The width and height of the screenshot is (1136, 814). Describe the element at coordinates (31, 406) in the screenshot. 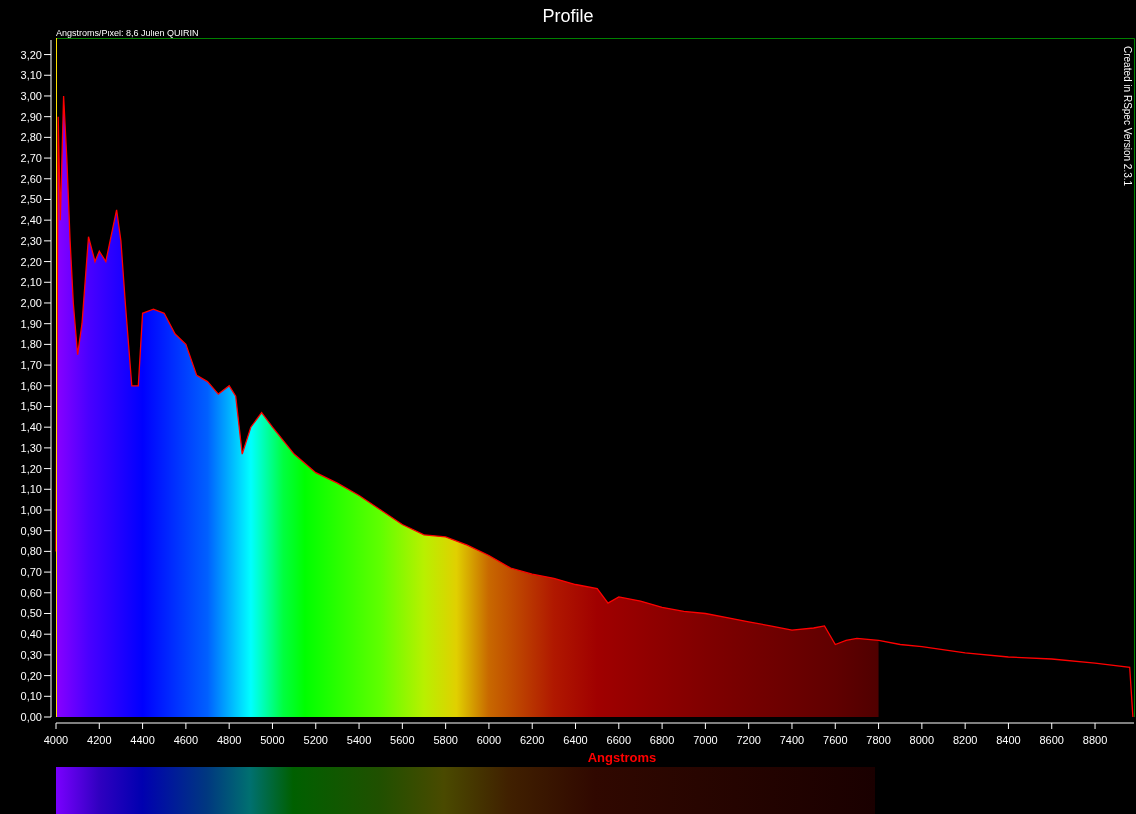

I see `y-tick-label: 1,50` at that location.